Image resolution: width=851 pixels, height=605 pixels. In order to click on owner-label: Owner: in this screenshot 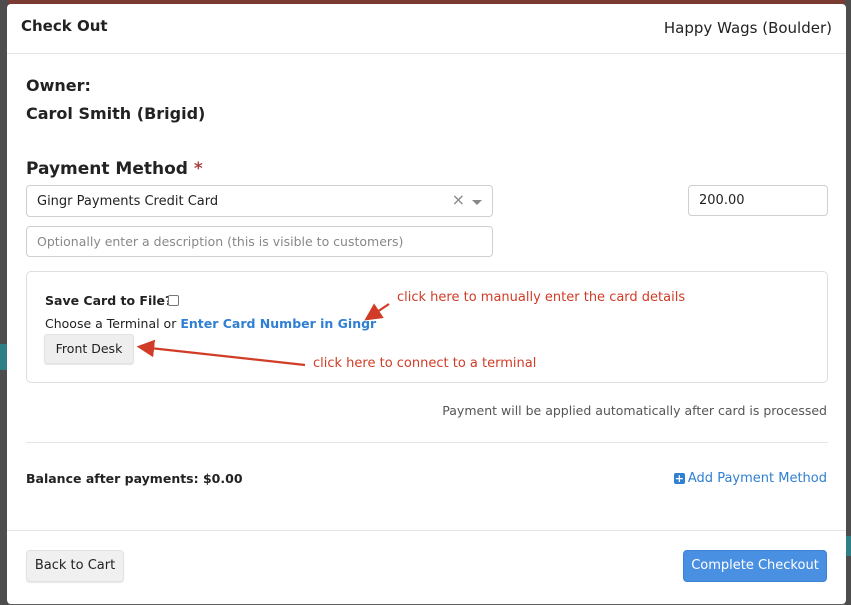, I will do `click(58, 85)`.